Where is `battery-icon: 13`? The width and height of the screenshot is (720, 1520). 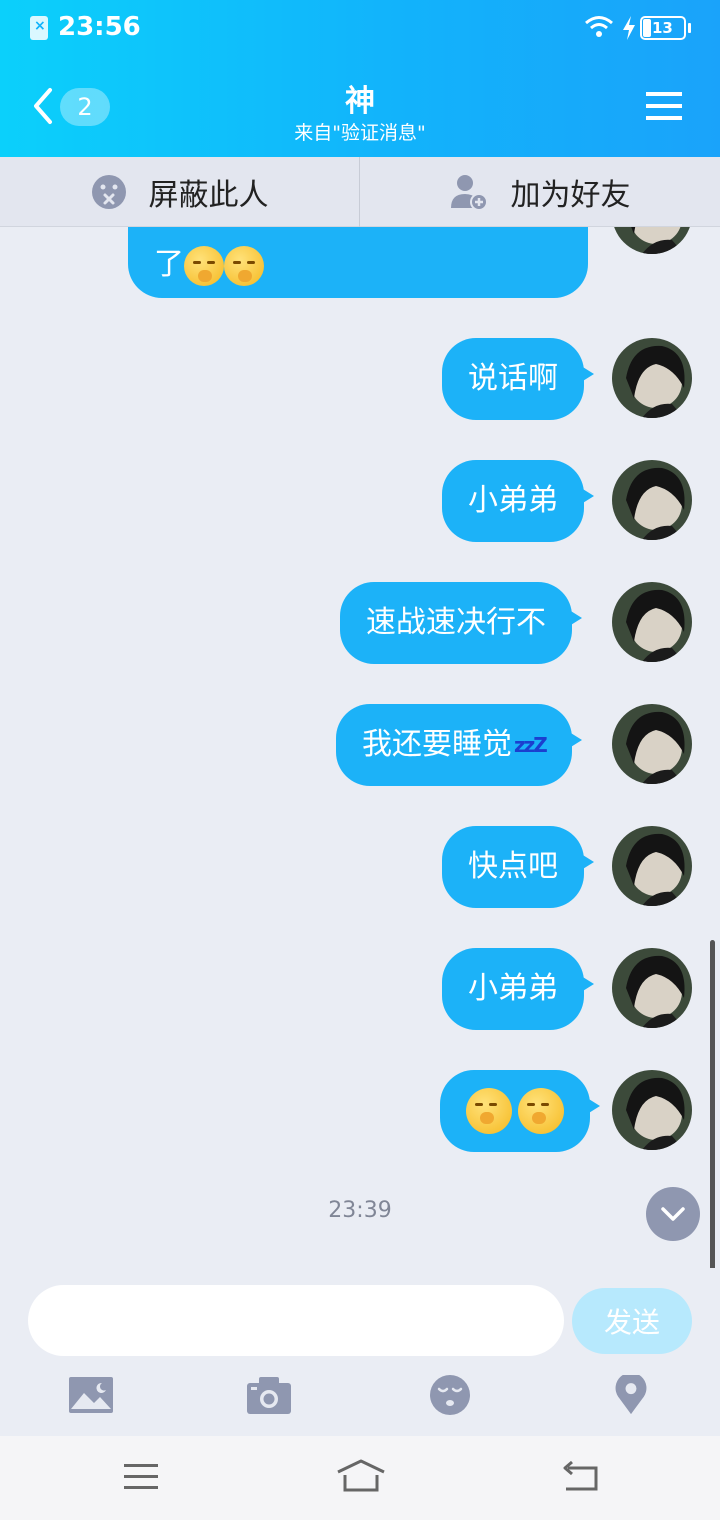 battery-icon: 13 is located at coordinates (663, 28).